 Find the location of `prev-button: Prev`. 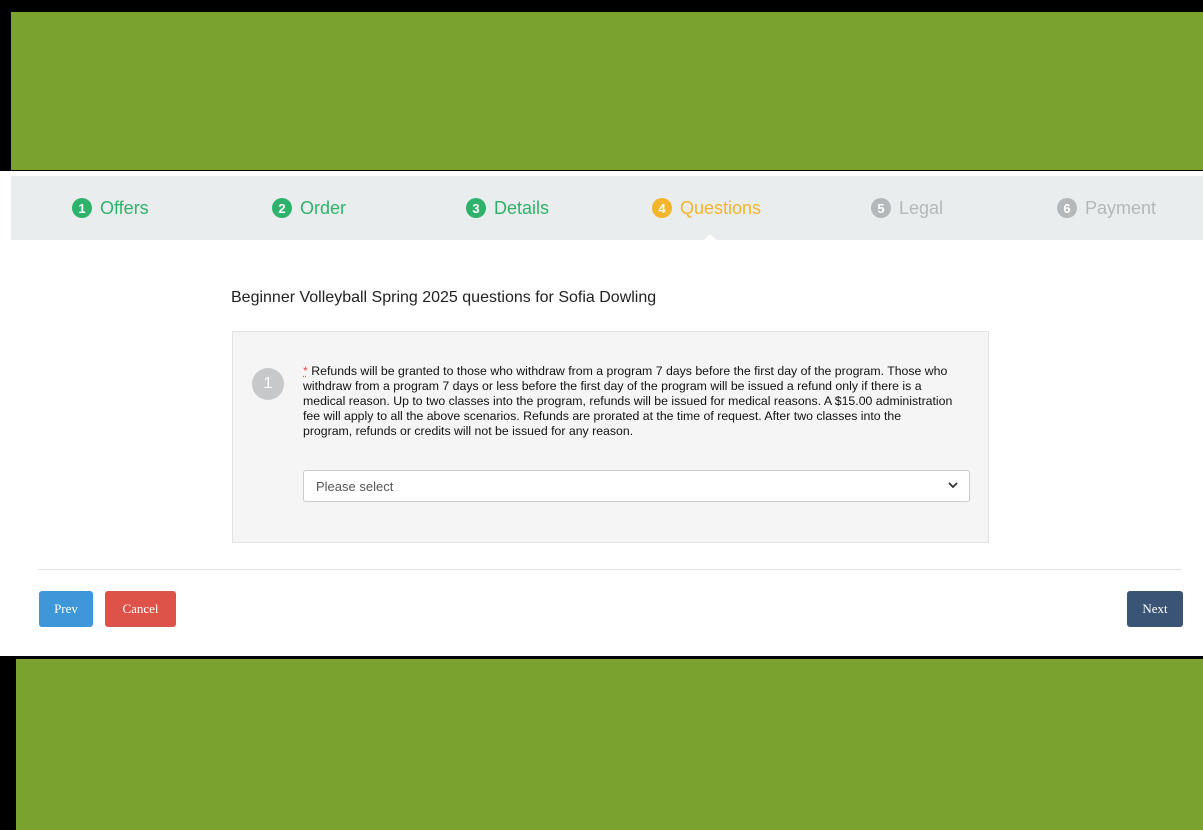

prev-button: Prev is located at coordinates (66, 609).